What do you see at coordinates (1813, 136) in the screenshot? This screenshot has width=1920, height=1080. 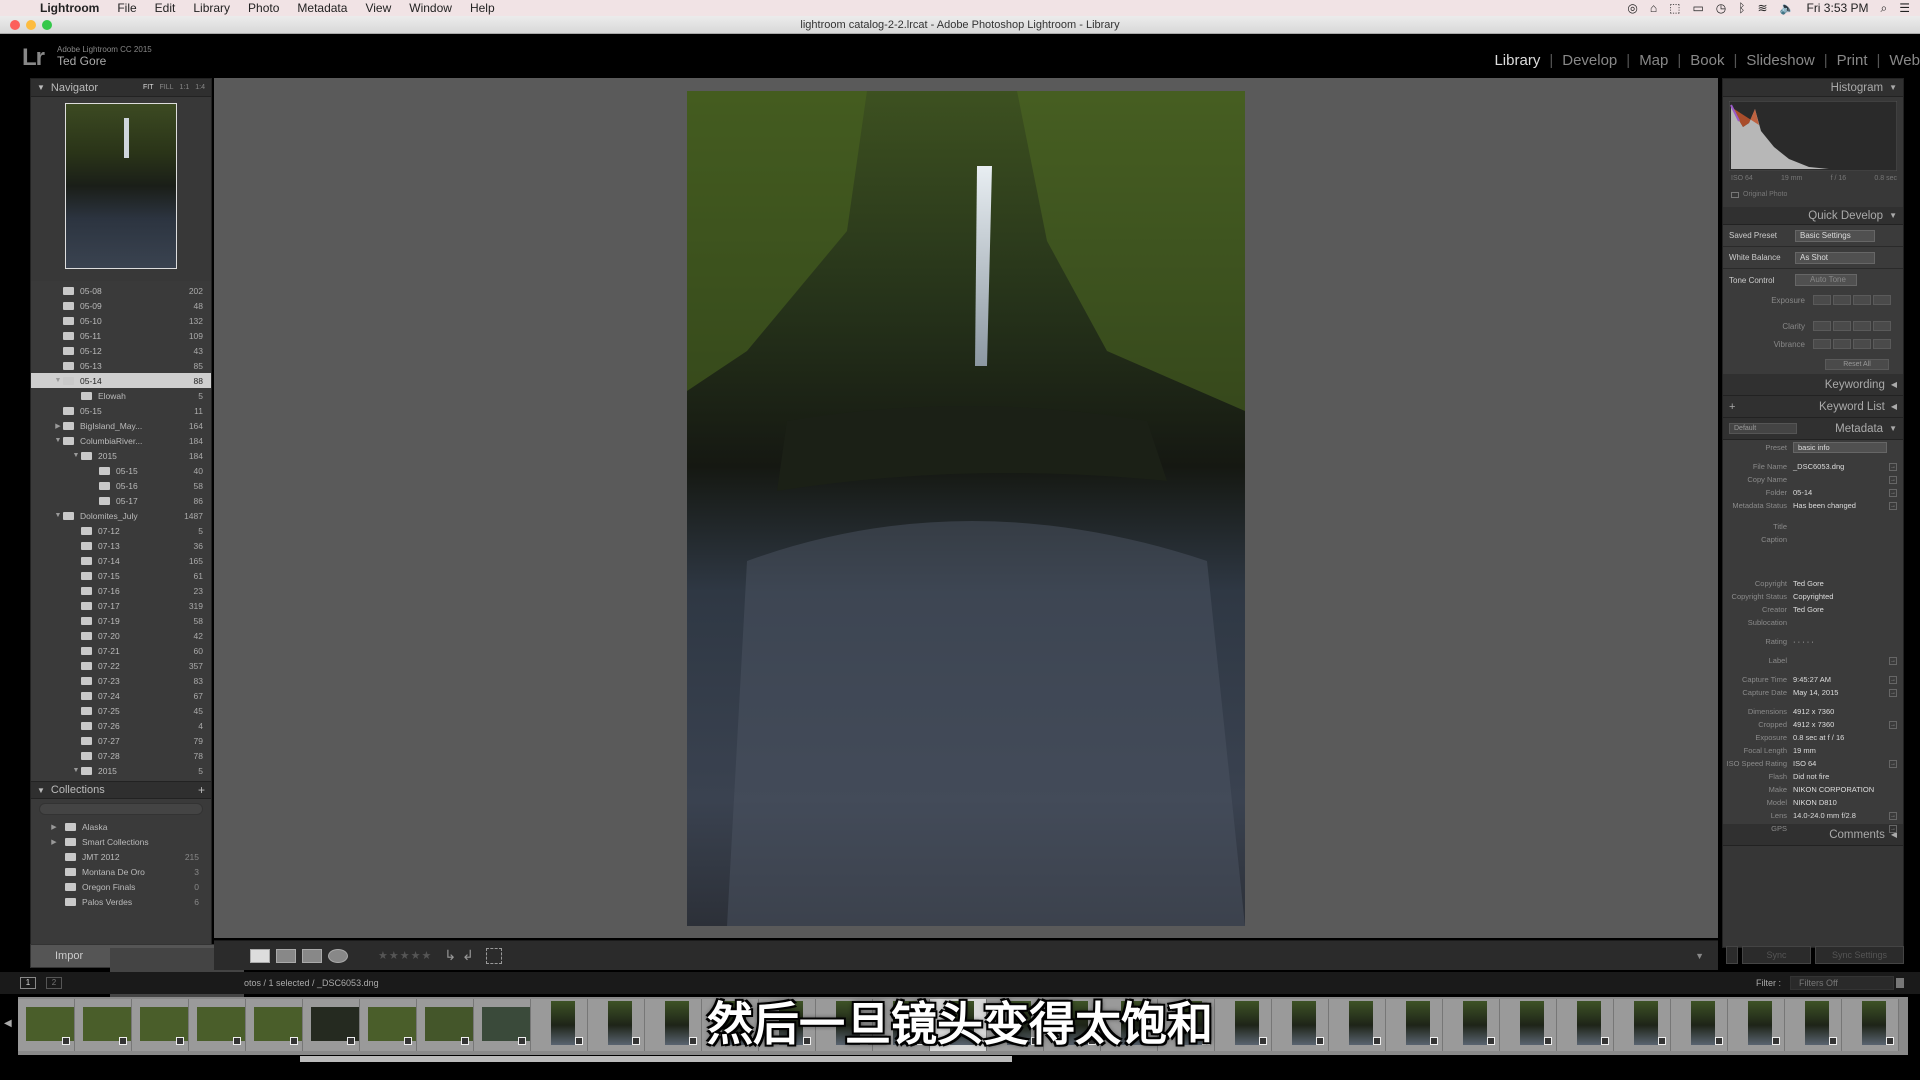 I see `histogram-graph` at bounding box center [1813, 136].